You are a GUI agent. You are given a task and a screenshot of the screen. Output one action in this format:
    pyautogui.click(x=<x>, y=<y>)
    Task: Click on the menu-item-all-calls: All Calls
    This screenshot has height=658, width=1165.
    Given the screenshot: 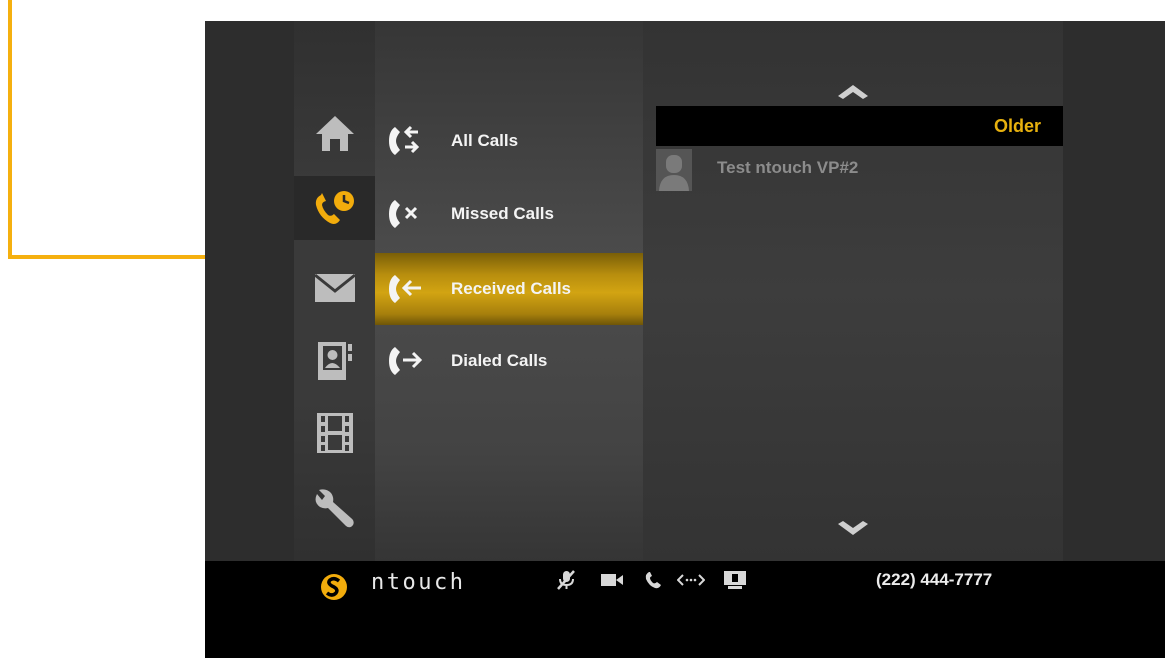 What is the action you would take?
    pyautogui.click(x=509, y=141)
    